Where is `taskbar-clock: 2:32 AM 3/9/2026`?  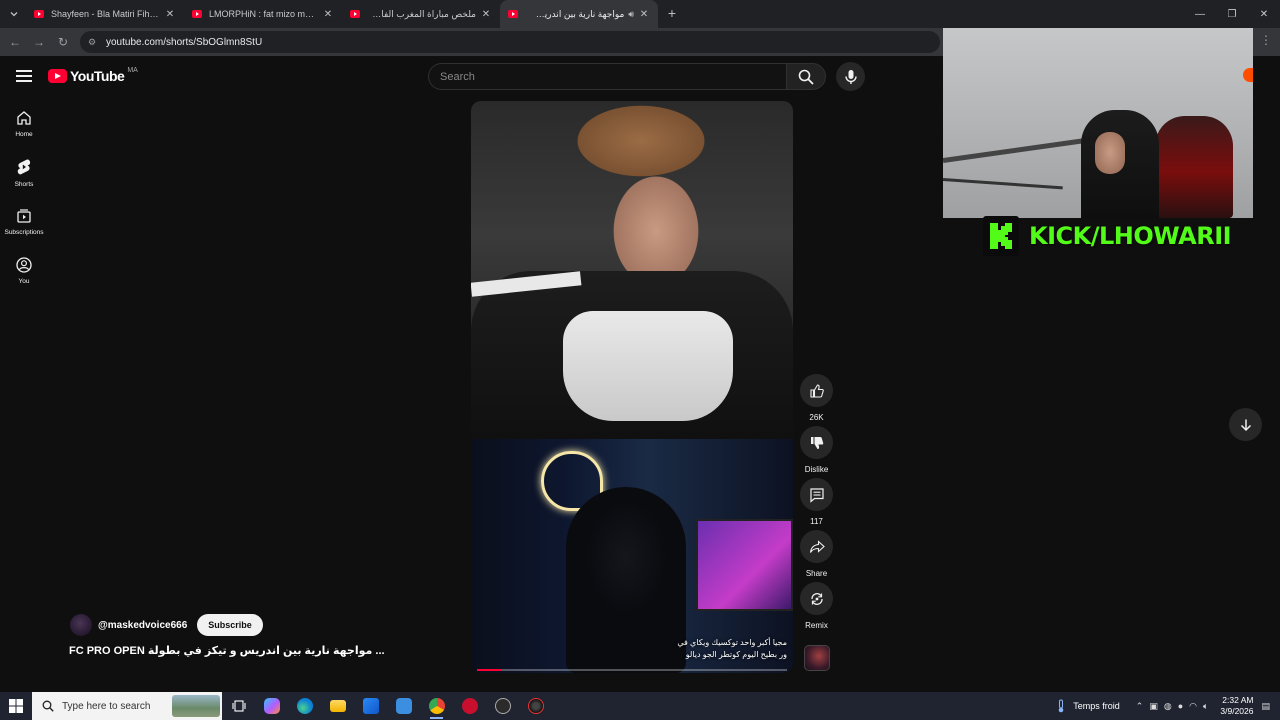
taskbar-clock: 2:32 AM 3/9/2026 is located at coordinates (1236, 706).